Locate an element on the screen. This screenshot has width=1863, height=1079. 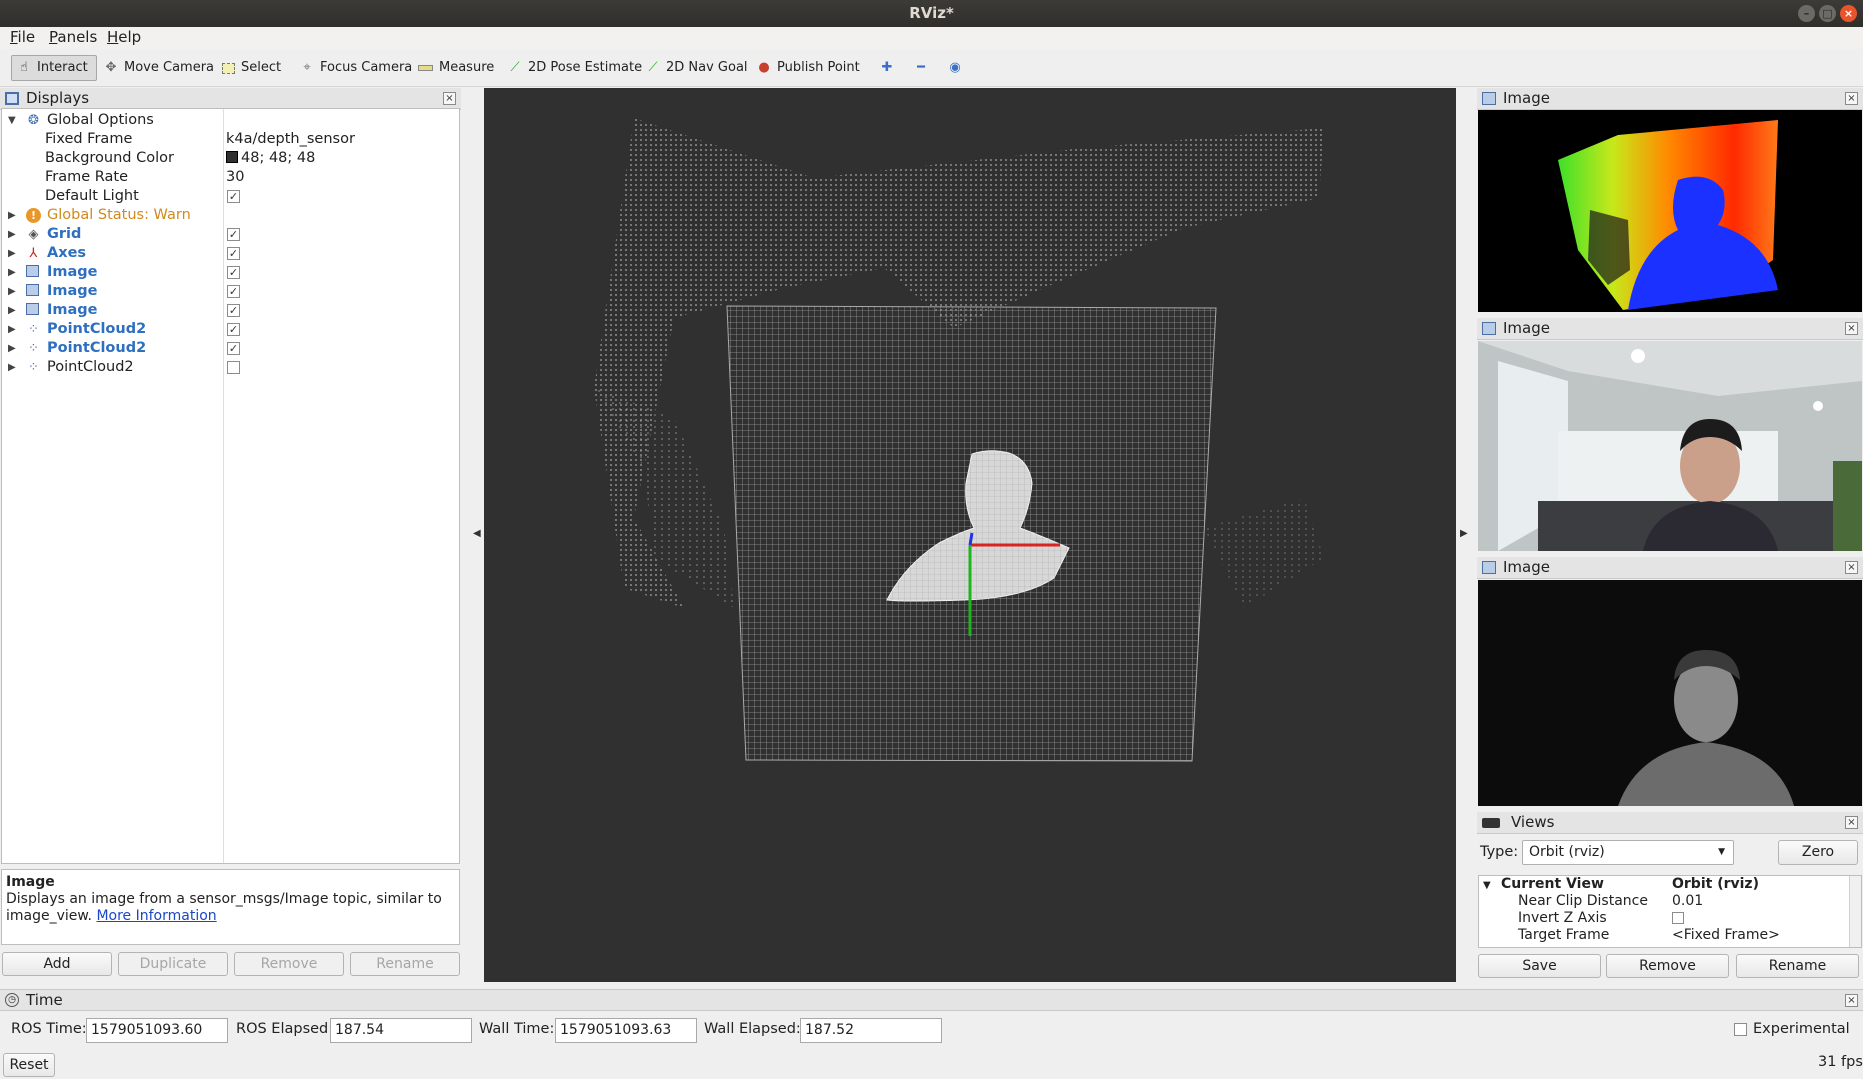
pointcloud-icon: ⁘ is located at coordinates (33, 367).